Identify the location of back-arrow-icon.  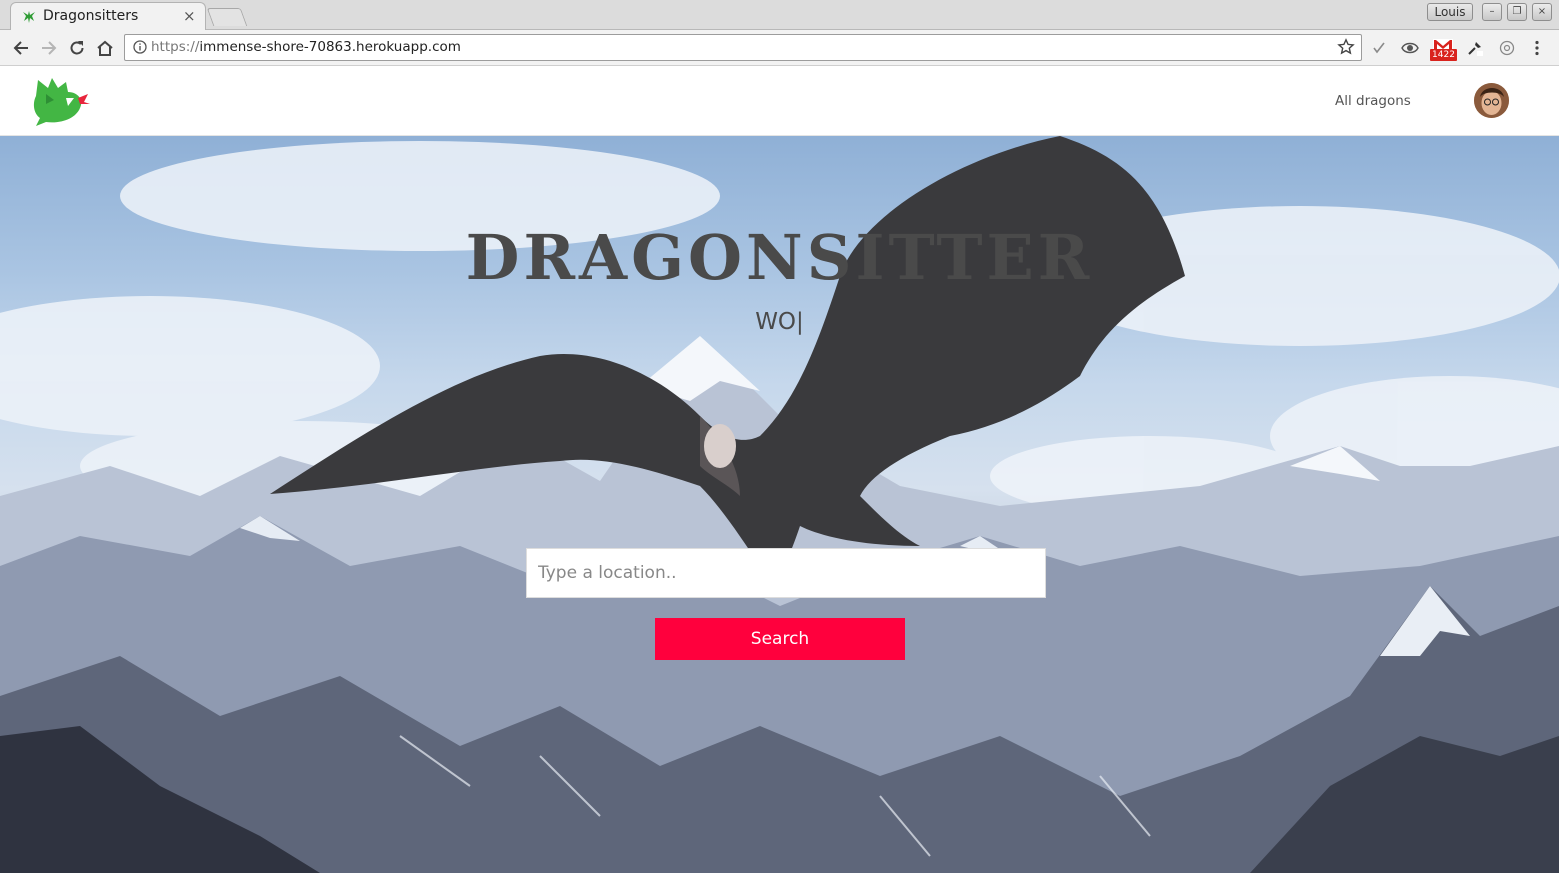
(20, 48).